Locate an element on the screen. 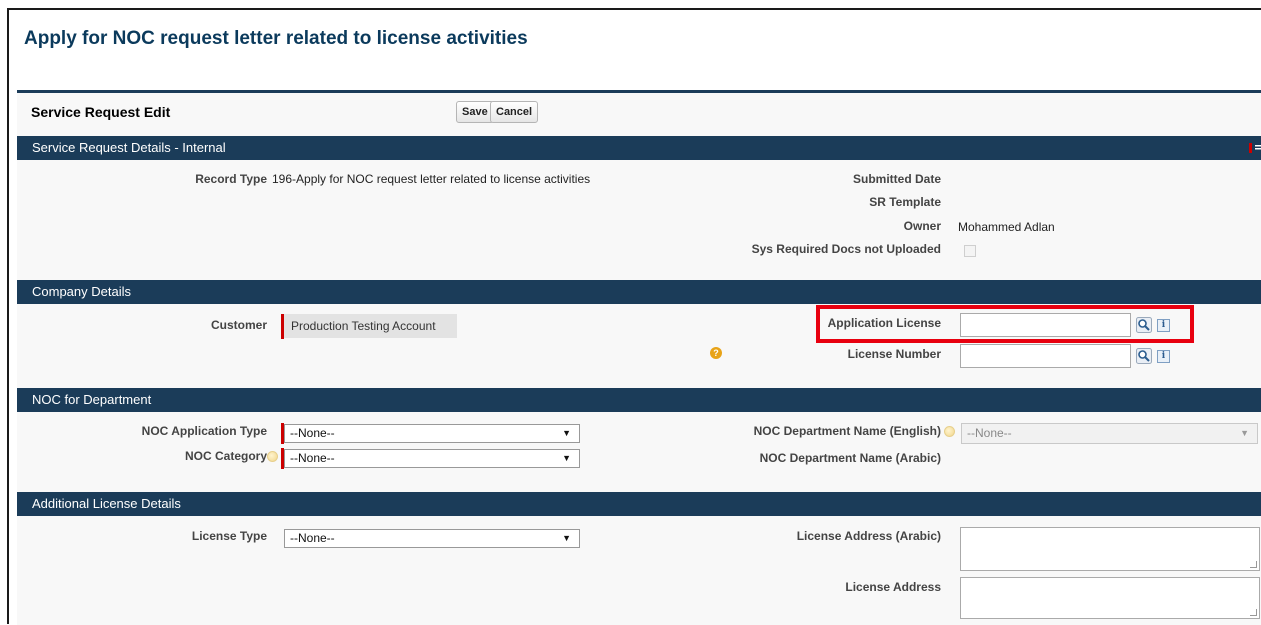 This screenshot has height=625, width=1261. noc-application-type-label: NOC Application Type is located at coordinates (204, 431).